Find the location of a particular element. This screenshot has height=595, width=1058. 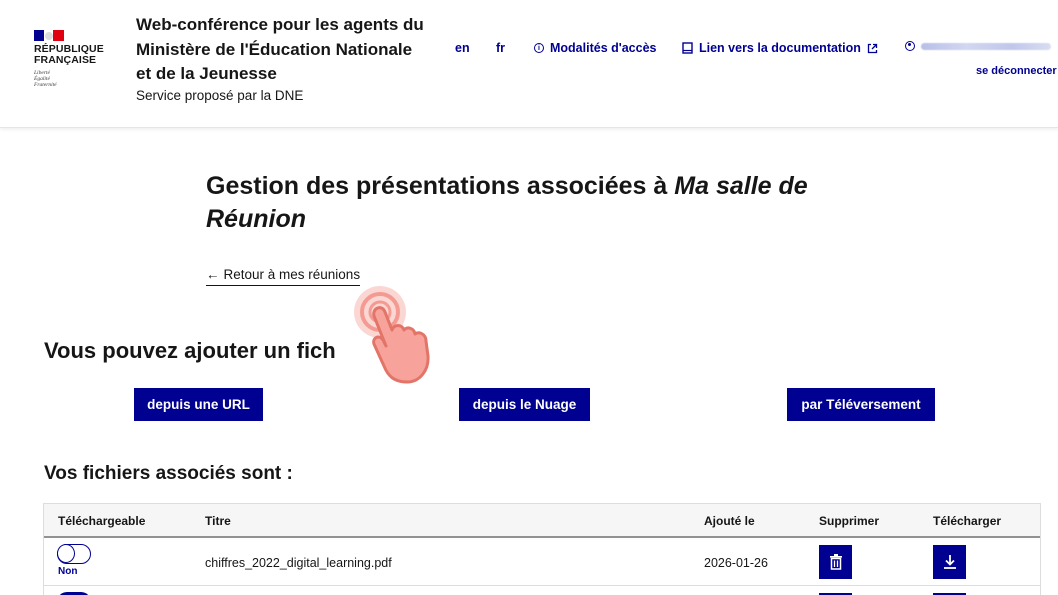

upload-file-button: par Téléversement is located at coordinates (861, 404).